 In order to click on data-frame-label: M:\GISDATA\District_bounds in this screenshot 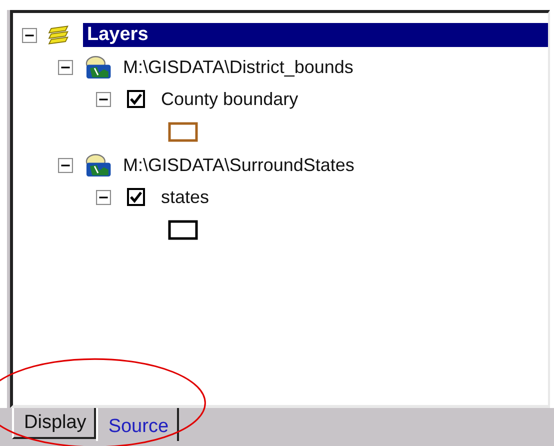, I will do `click(238, 67)`.